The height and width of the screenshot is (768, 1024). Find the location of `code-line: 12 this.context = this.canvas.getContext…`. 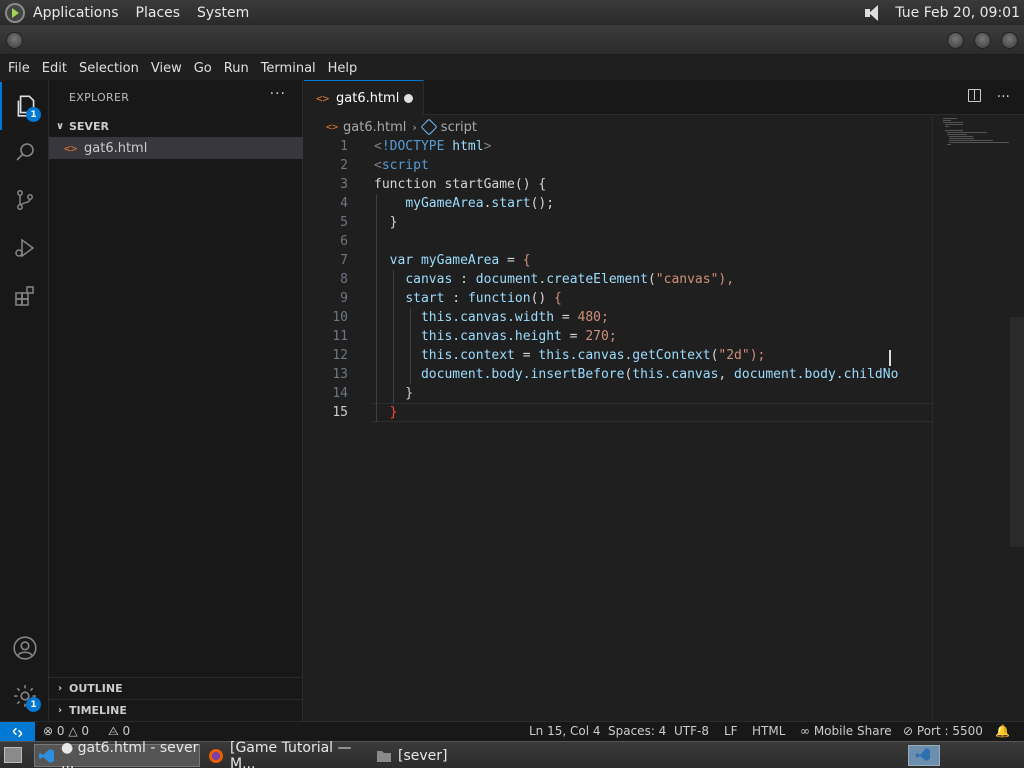

code-line: 12 this.context = this.canvas.getContext… is located at coordinates (549, 355).